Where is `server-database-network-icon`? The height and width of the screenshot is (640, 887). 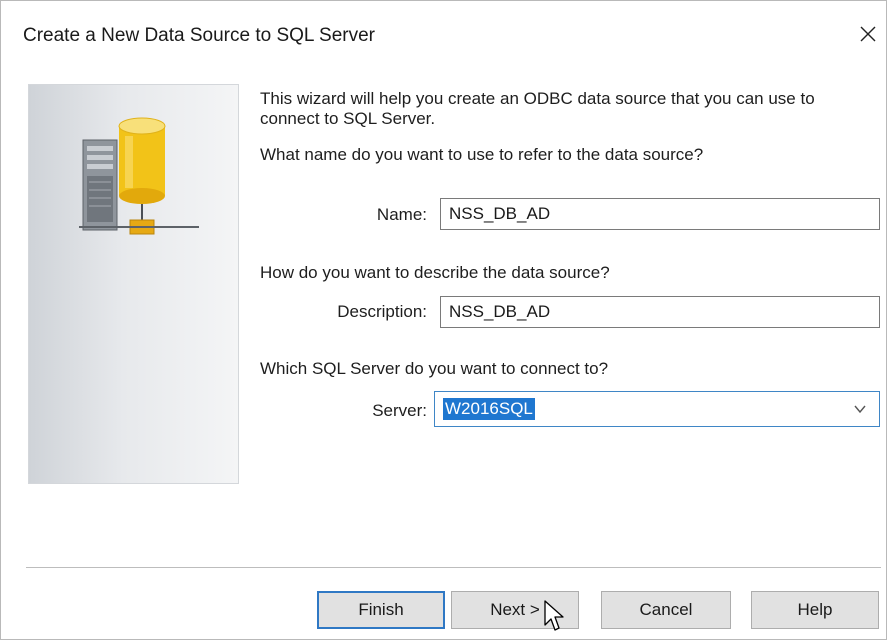
server-database-network-icon is located at coordinates (139, 176).